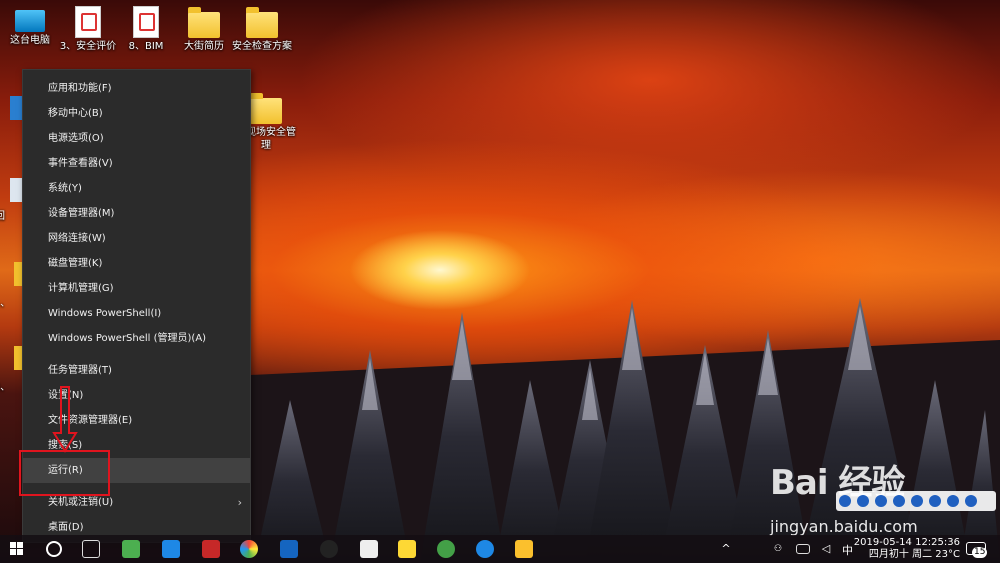 The image size is (1000, 563). Describe the element at coordinates (105, 313) in the screenshot. I see `menu-item-label: Windows PowerShell(I)` at that location.